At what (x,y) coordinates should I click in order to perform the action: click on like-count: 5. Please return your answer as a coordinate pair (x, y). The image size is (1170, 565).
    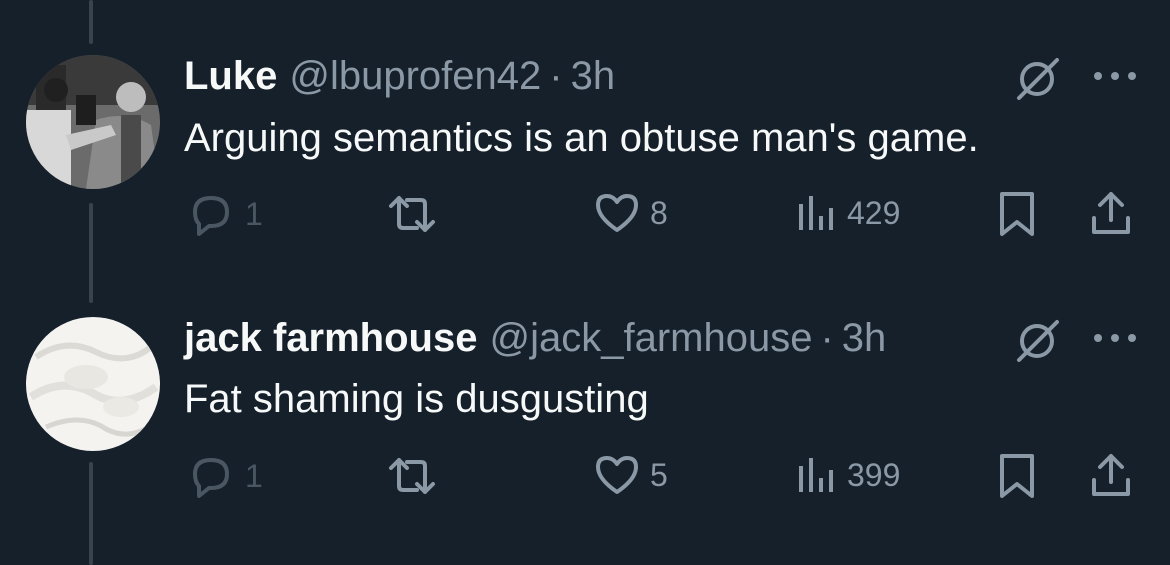
    Looking at the image, I should click on (659, 474).